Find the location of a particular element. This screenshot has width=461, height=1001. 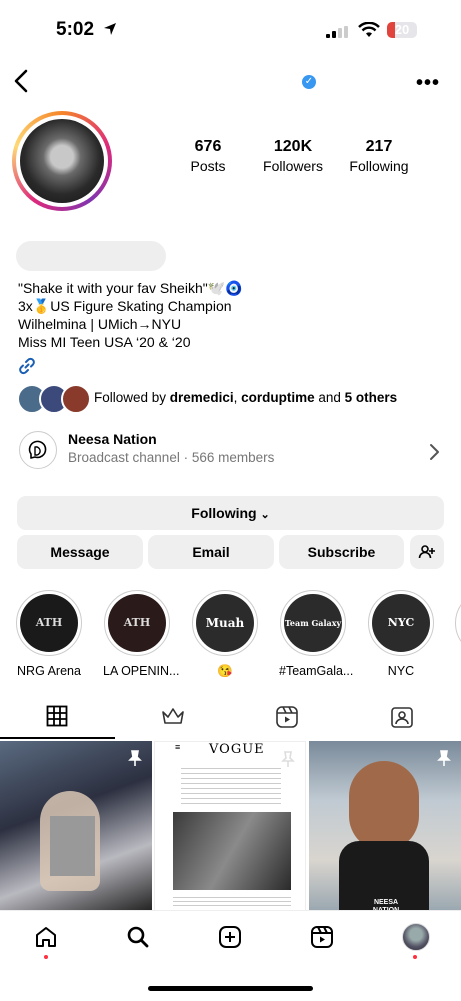

add-person-icon is located at coordinates (426, 552).